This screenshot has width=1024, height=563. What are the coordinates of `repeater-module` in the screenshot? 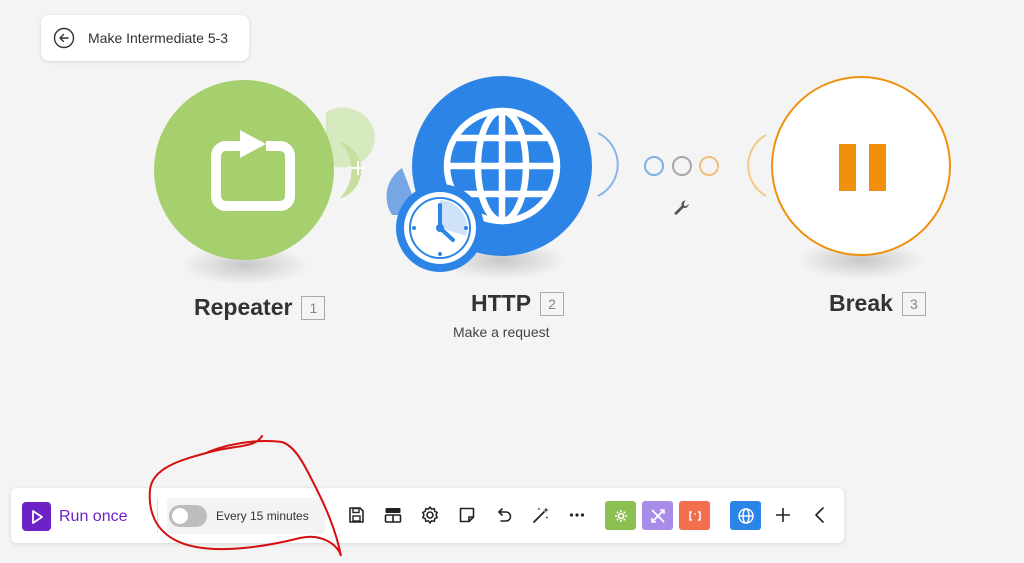 It's located at (244, 170).